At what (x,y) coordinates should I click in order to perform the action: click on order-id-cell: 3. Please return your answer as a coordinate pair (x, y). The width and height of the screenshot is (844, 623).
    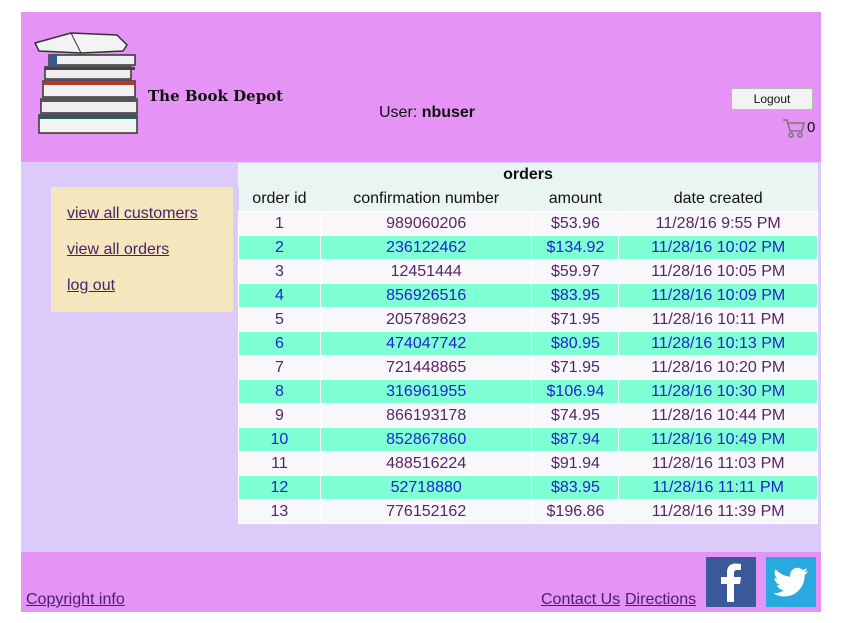
    Looking at the image, I should click on (279, 271).